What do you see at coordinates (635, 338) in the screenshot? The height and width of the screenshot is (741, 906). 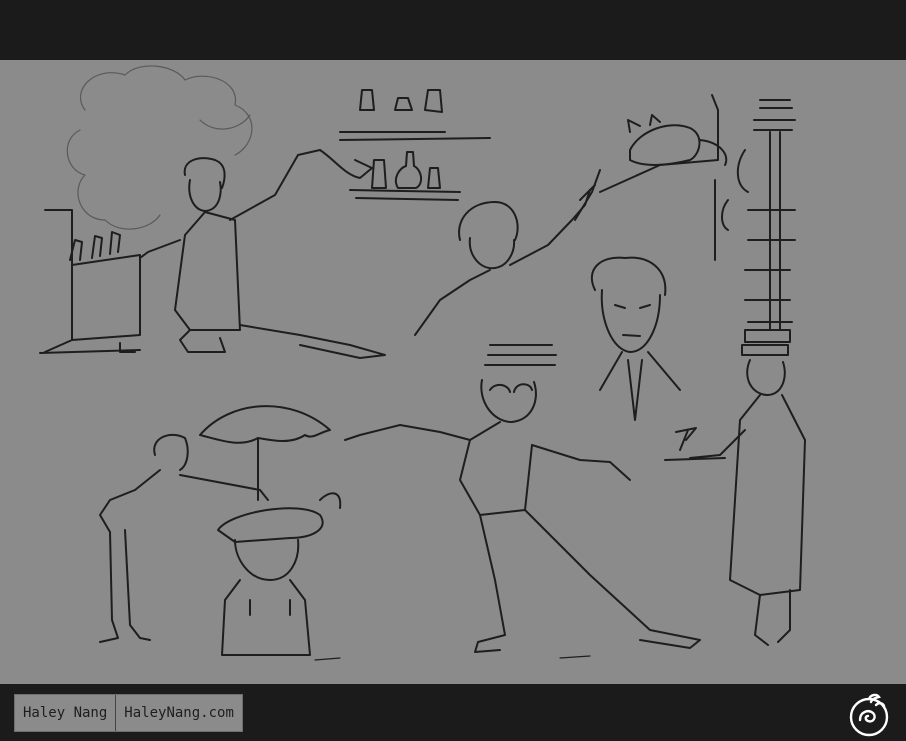 I see `man-portrait` at bounding box center [635, 338].